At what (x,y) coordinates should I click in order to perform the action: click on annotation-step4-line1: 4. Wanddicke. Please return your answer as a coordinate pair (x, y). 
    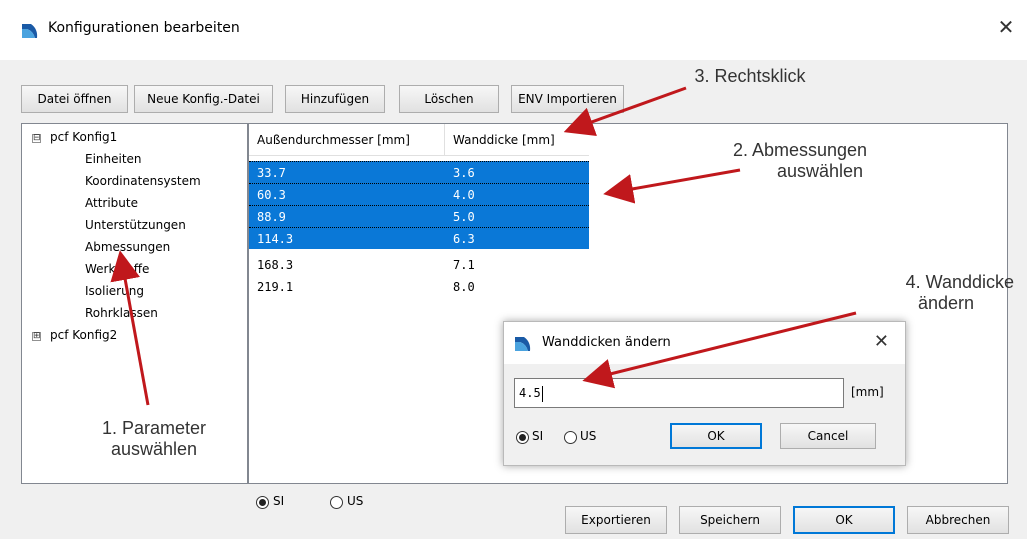
    Looking at the image, I should click on (959, 282).